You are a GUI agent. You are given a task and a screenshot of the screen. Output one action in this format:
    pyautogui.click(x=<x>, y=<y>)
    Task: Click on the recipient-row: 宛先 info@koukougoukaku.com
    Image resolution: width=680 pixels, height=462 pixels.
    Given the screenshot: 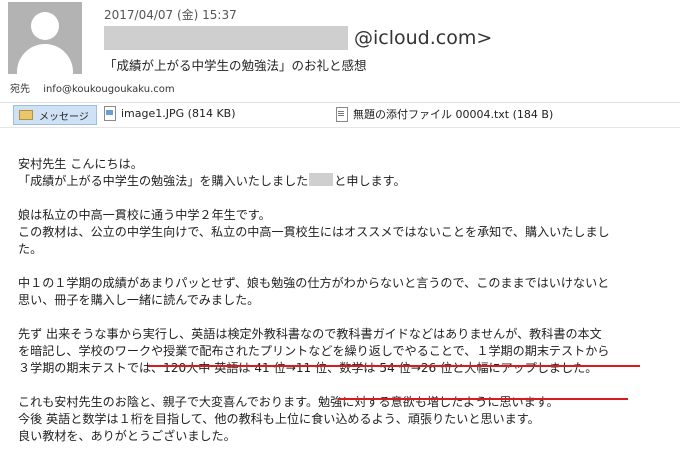 What is the action you would take?
    pyautogui.click(x=92, y=87)
    